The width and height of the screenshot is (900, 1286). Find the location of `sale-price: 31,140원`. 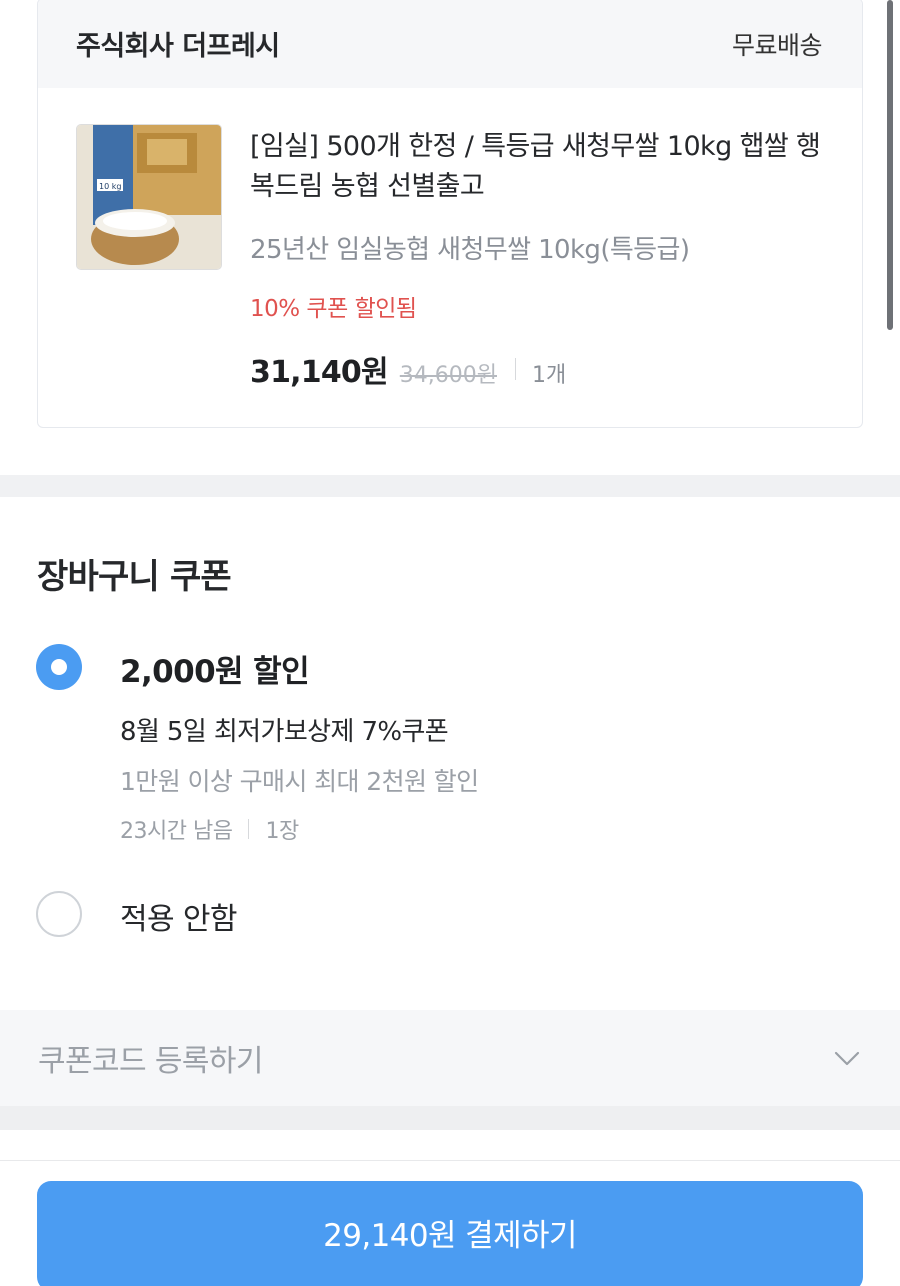

sale-price: 31,140원 is located at coordinates (319, 372).